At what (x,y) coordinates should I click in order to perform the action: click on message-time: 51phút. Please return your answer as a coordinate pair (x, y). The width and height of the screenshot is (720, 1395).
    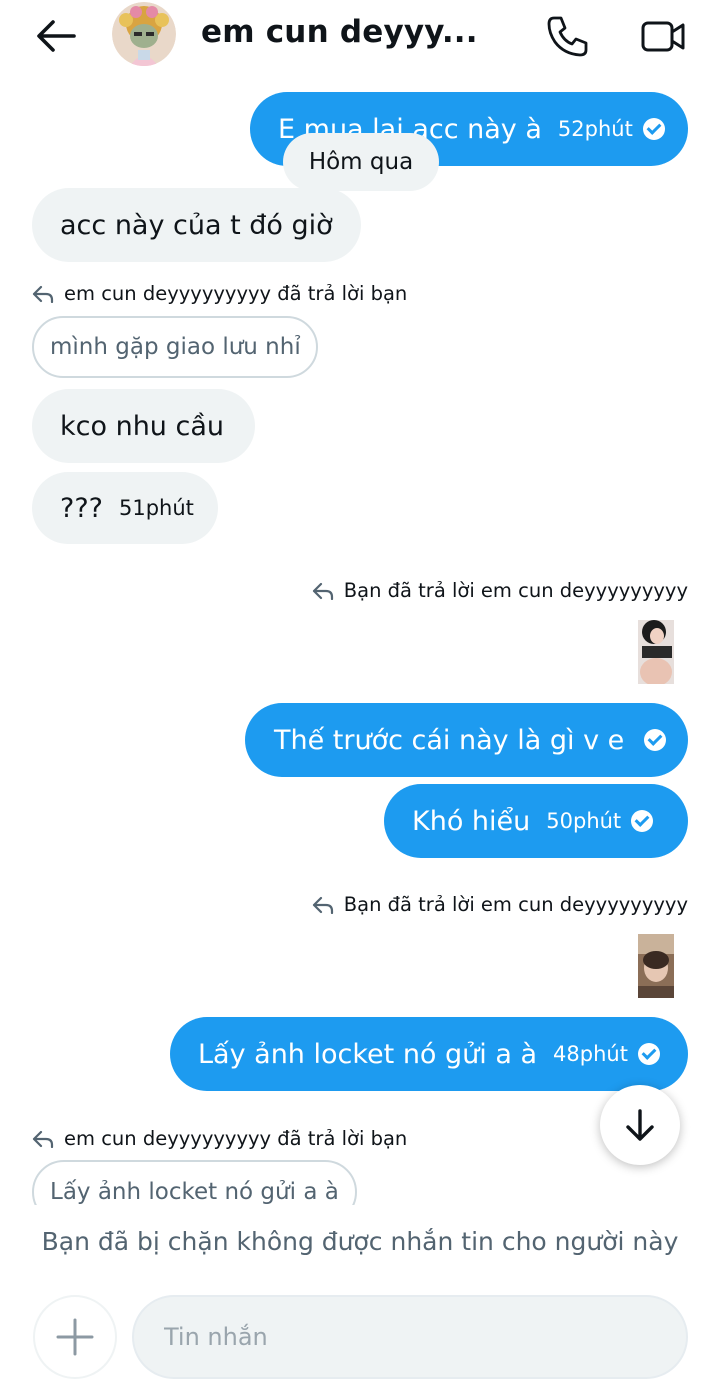
    Looking at the image, I should click on (156, 508).